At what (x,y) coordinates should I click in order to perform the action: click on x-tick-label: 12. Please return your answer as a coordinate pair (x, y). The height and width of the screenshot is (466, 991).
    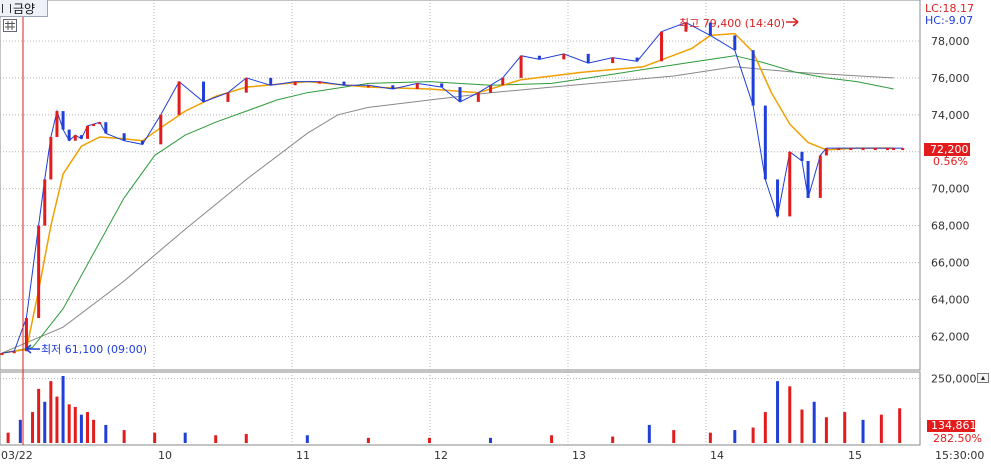
    Looking at the image, I should click on (441, 455).